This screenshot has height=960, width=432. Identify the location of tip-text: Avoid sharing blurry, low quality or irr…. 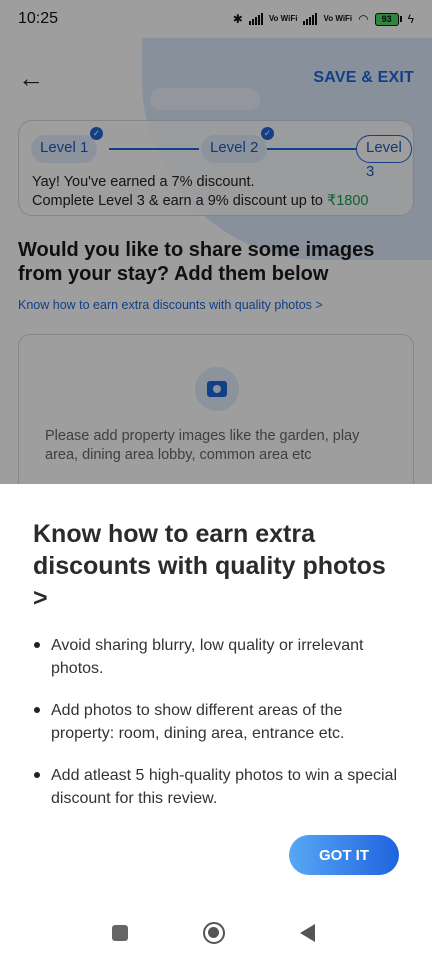
(207, 657).